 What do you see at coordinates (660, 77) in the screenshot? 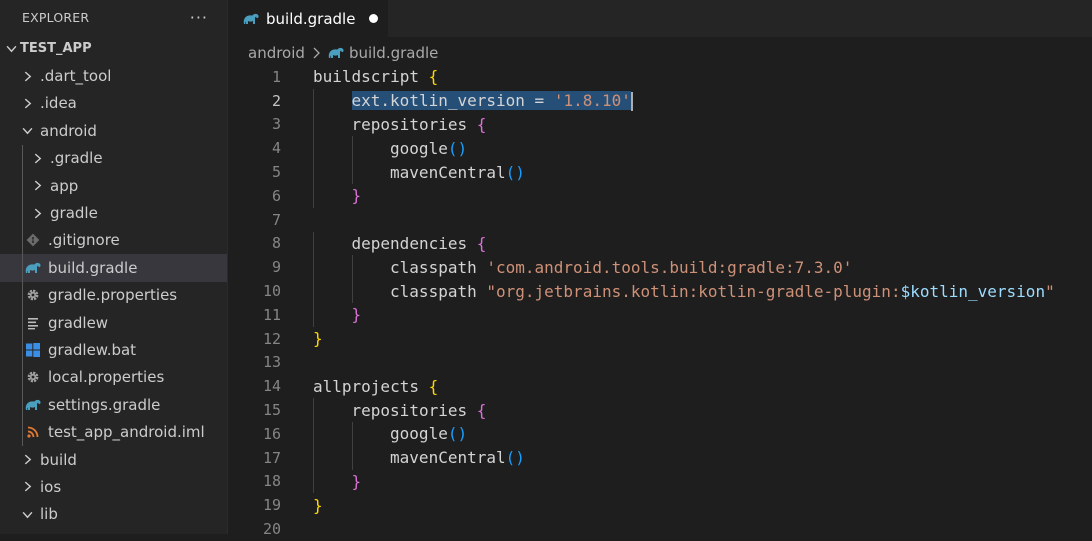
I see `code-line: 1 buildscript {` at bounding box center [660, 77].